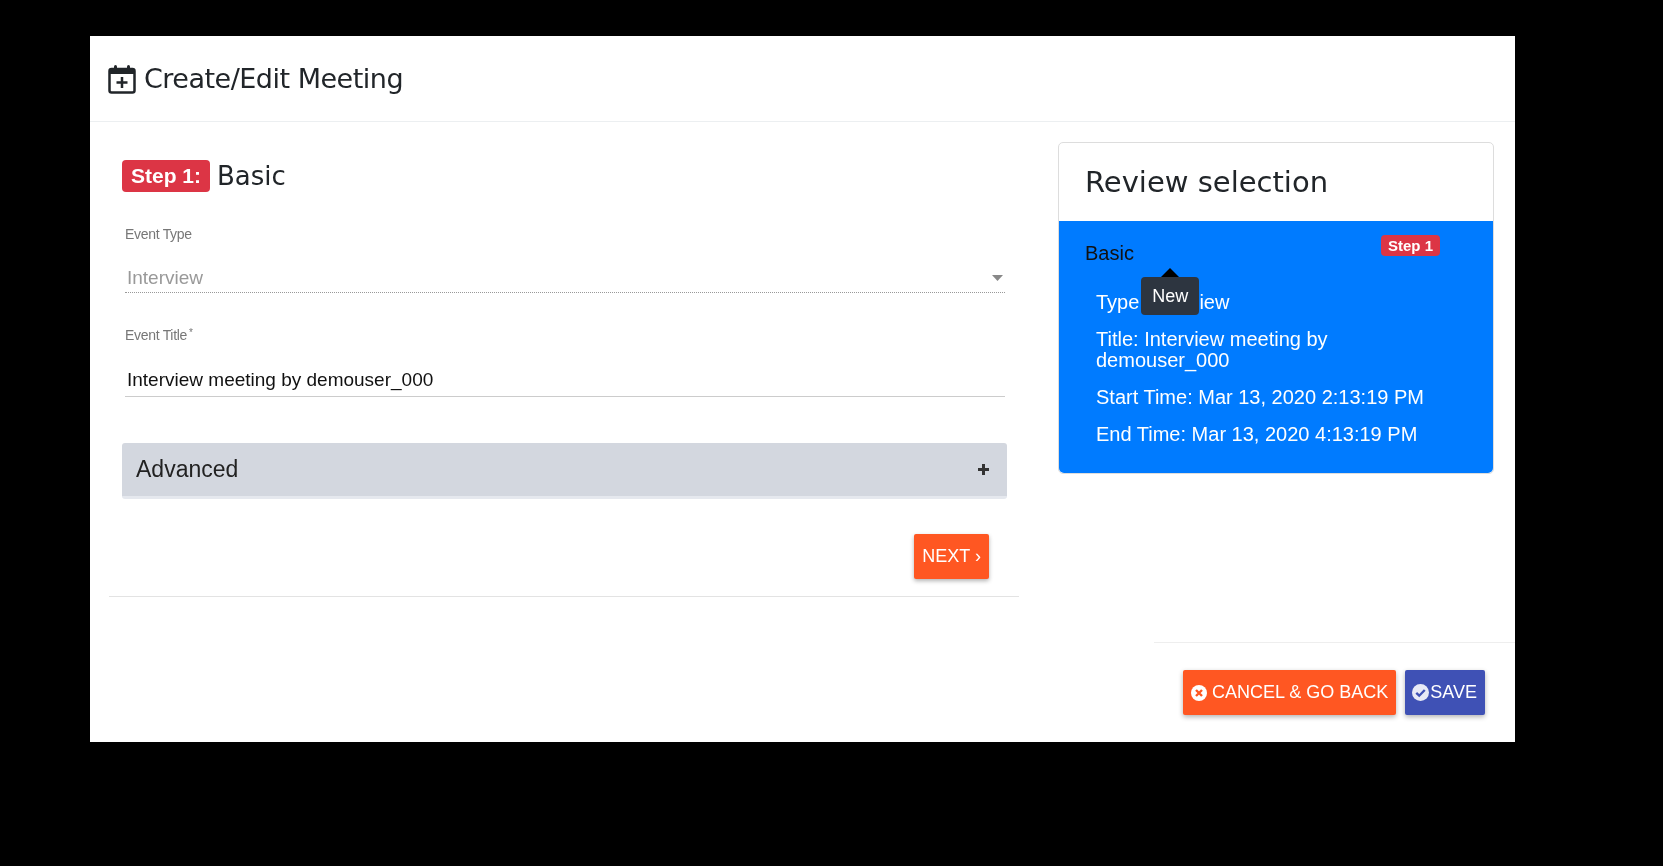 The width and height of the screenshot is (1663, 866). Describe the element at coordinates (1257, 434) in the screenshot. I see `review-line: End Time: Mar 13, 2020 4:13:19 PM` at that location.